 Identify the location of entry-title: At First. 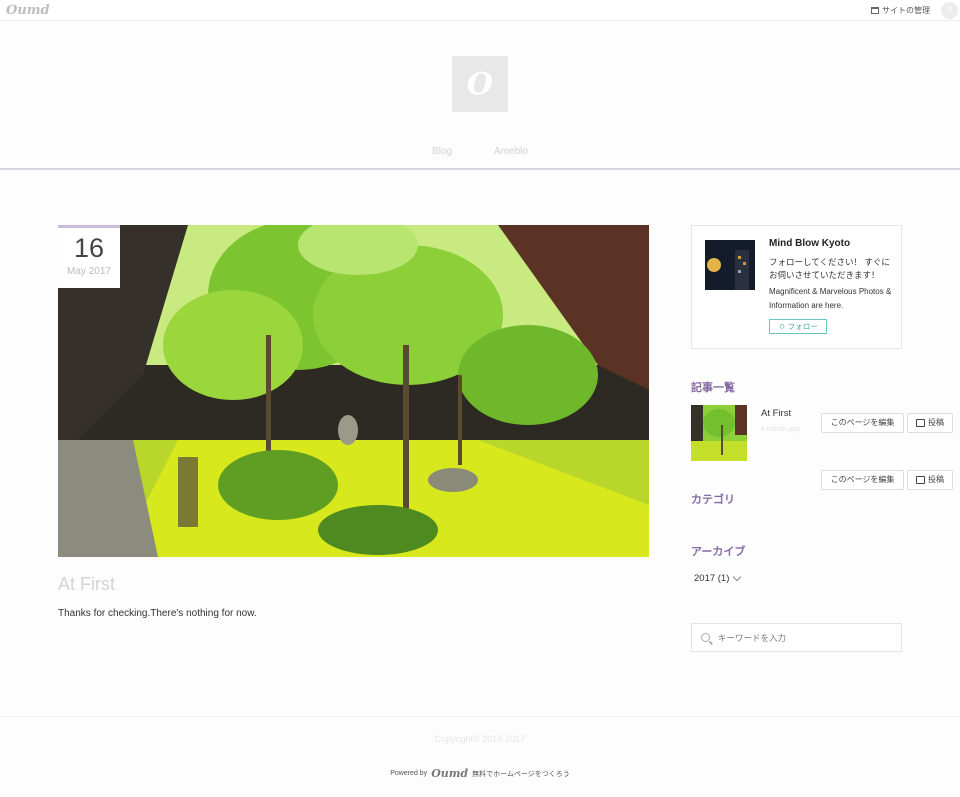
(776, 413).